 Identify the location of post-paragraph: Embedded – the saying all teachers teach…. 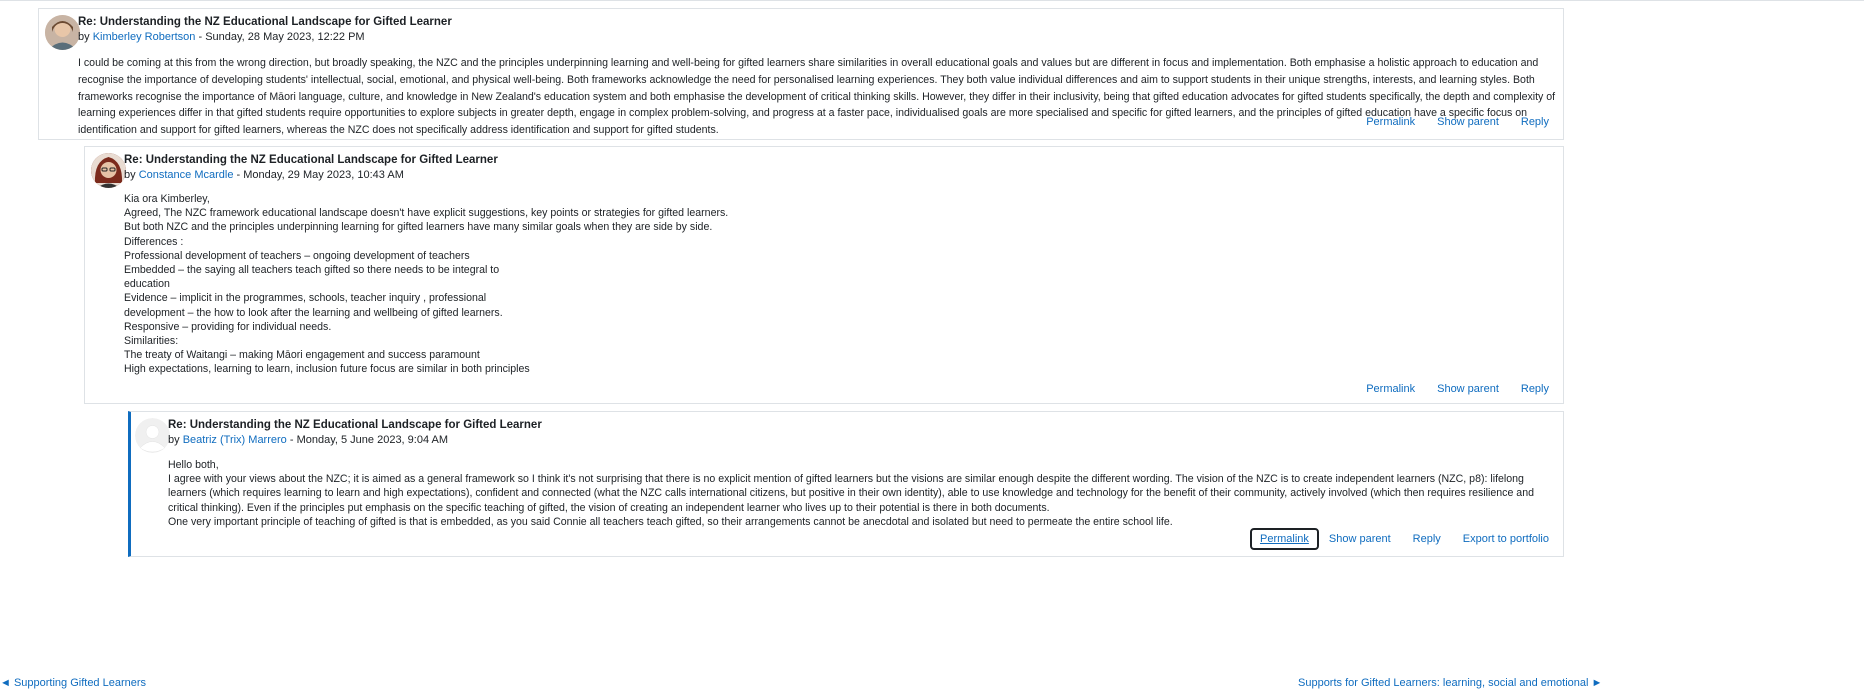
(312, 270).